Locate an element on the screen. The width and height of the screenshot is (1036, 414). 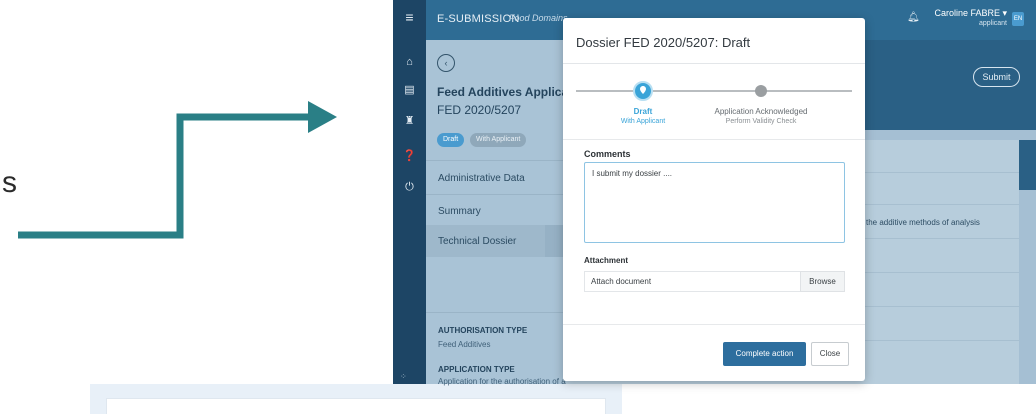
bottom-panel-inner is located at coordinates (356, 406).